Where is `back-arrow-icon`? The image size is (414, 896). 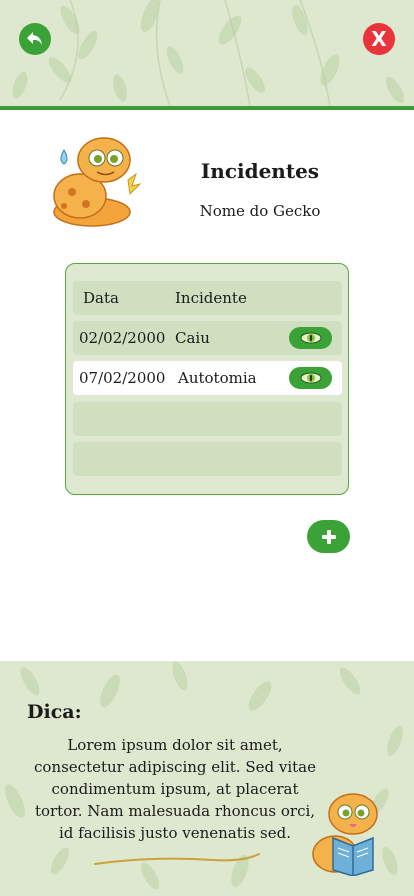 back-arrow-icon is located at coordinates (34, 38).